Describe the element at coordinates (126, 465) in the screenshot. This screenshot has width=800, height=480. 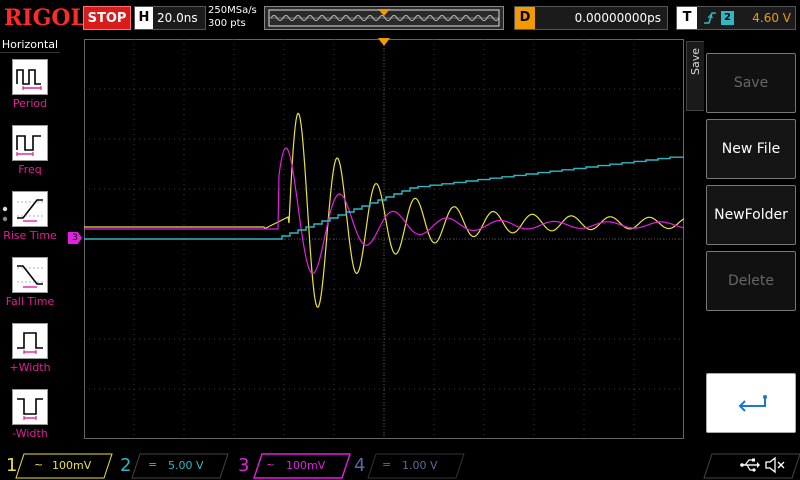
I see `channel-number: 2` at that location.